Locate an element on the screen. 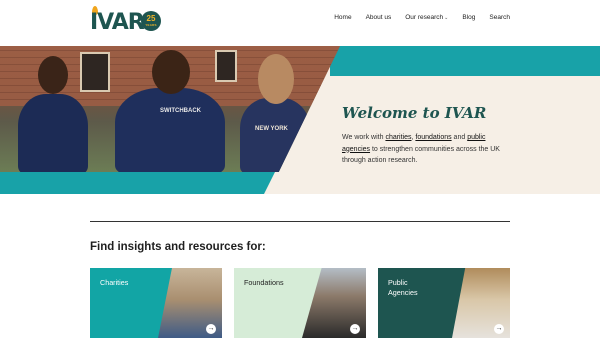 This screenshot has width=600, height=338. hero-text-sep: and is located at coordinates (459, 137).